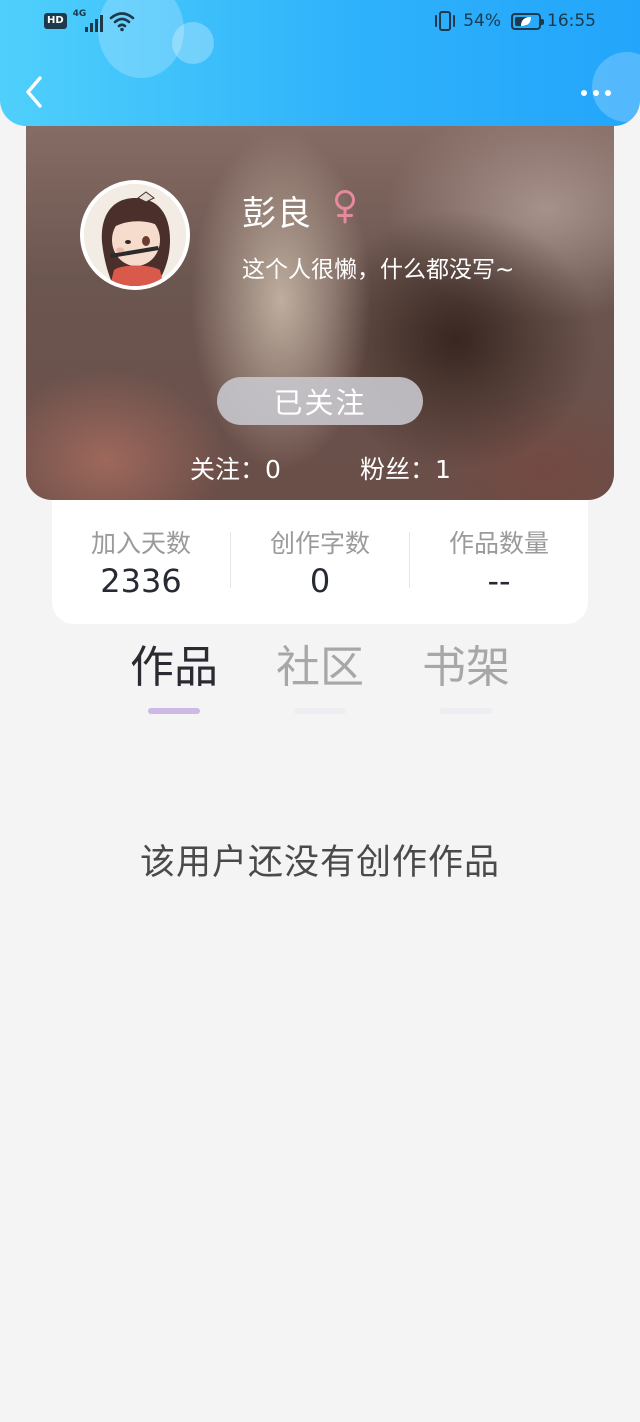 The image size is (640, 1422). Describe the element at coordinates (571, 21) in the screenshot. I see `clock: 16:55` at that location.